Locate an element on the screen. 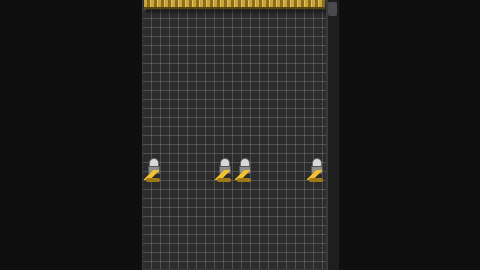  conveyor-belt-shadow is located at coordinates (236, 12).